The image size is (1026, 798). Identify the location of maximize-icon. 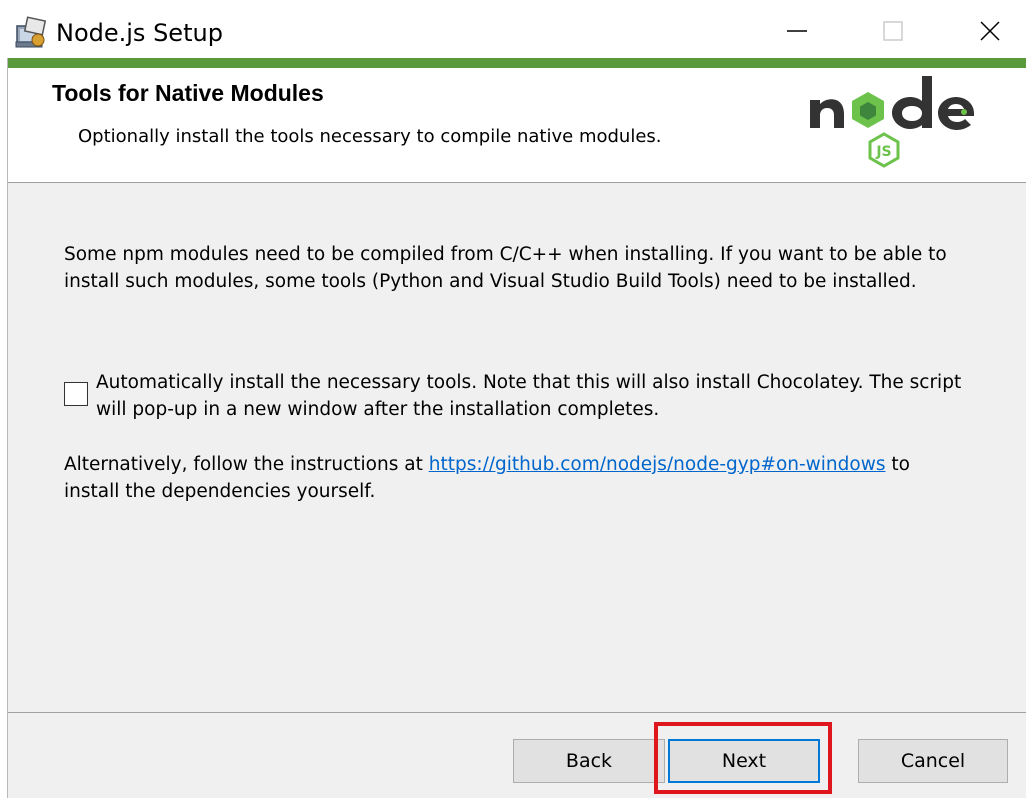
(893, 31).